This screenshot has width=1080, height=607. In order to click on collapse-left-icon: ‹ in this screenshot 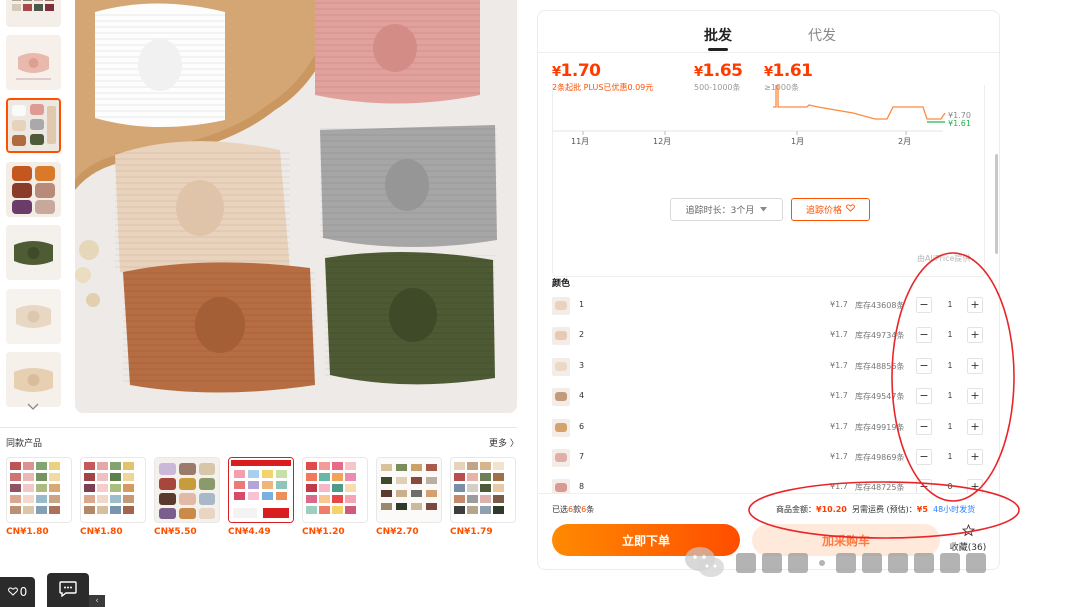, I will do `click(97, 601)`.